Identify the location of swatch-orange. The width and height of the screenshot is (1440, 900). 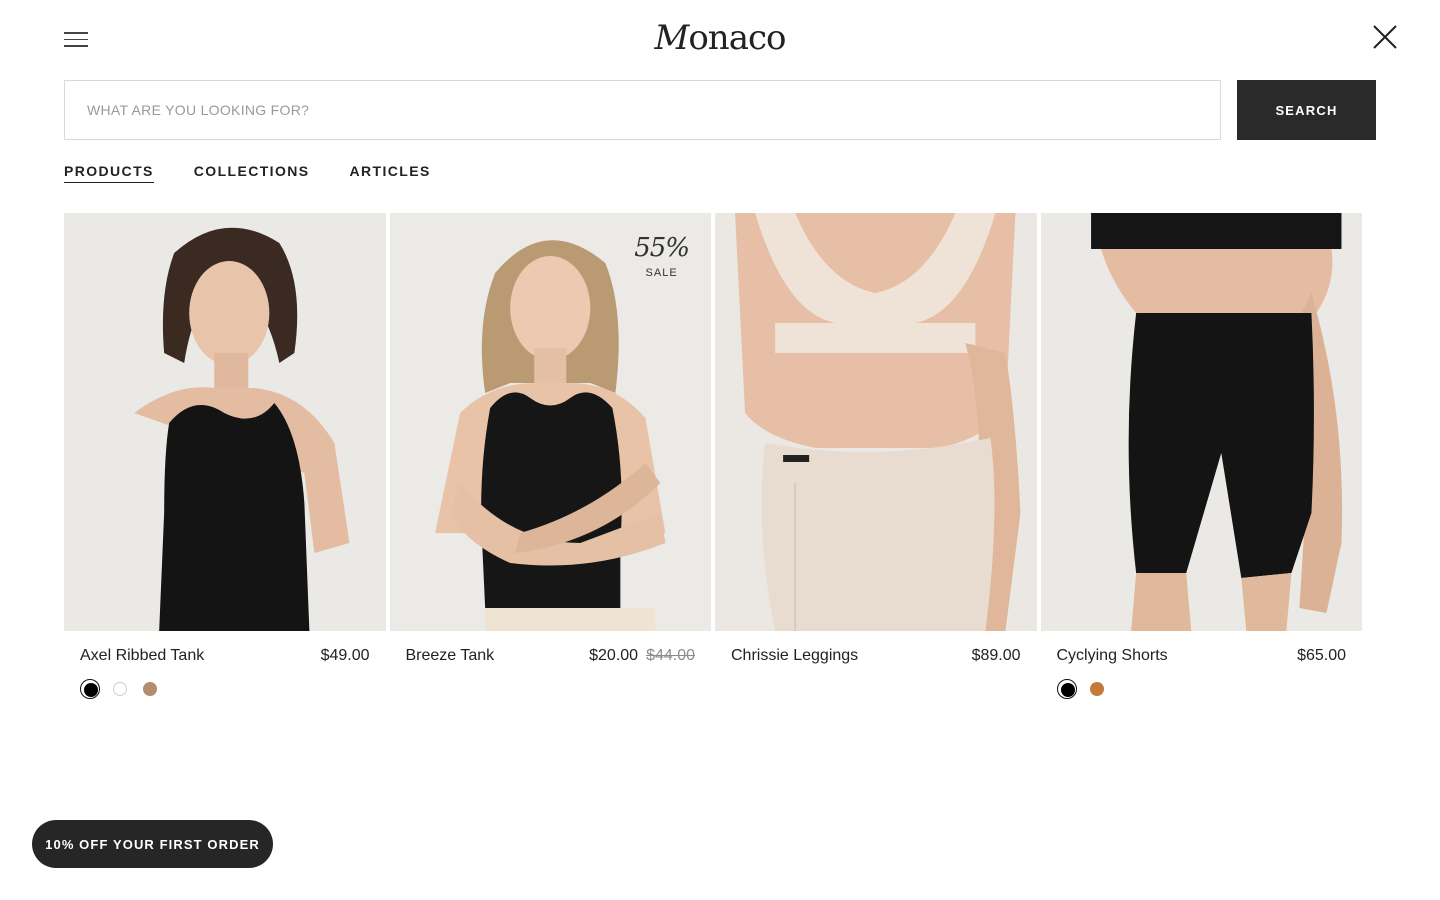
(1097, 689).